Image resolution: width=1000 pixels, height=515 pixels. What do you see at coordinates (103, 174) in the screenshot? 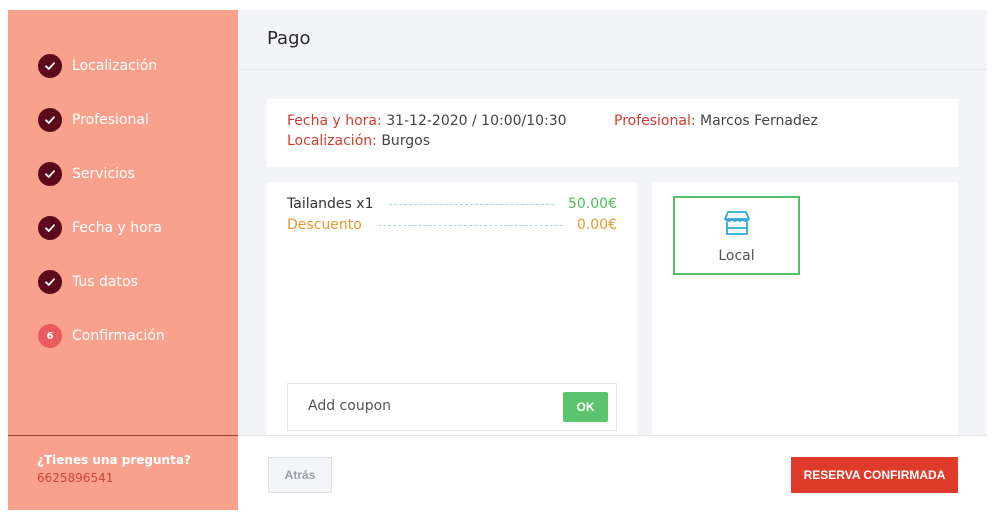
I see `step-label: Servicios` at bounding box center [103, 174].